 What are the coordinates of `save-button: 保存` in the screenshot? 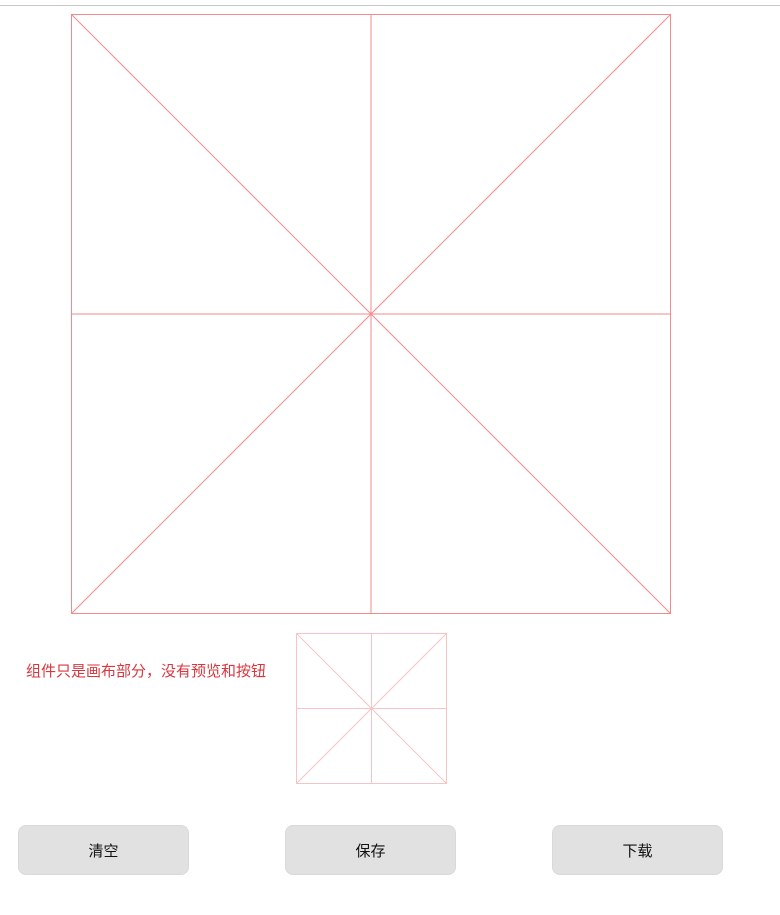 It's located at (370, 850).